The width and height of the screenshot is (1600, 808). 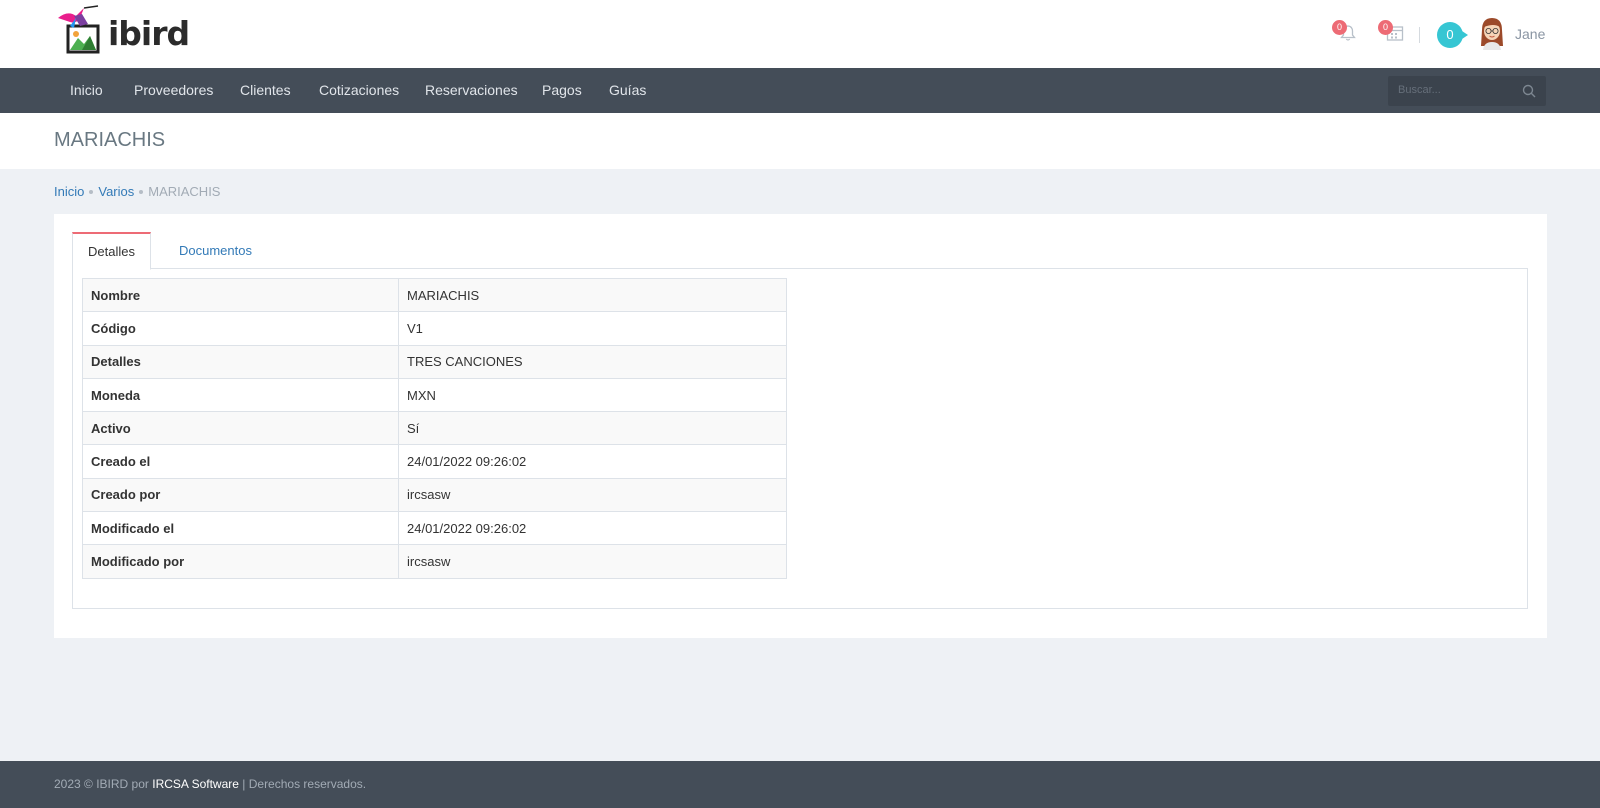 I want to click on search-input, so click(x=1453, y=90).